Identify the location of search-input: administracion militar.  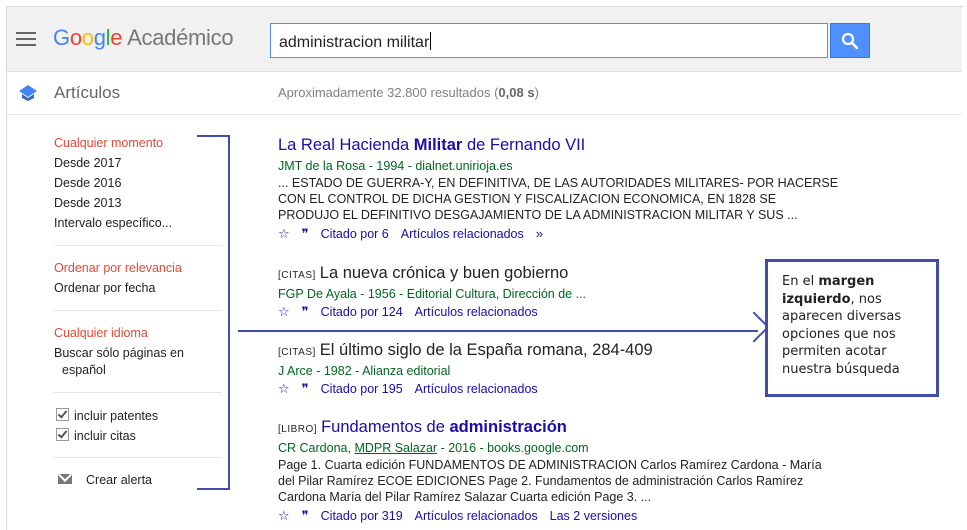
(549, 40).